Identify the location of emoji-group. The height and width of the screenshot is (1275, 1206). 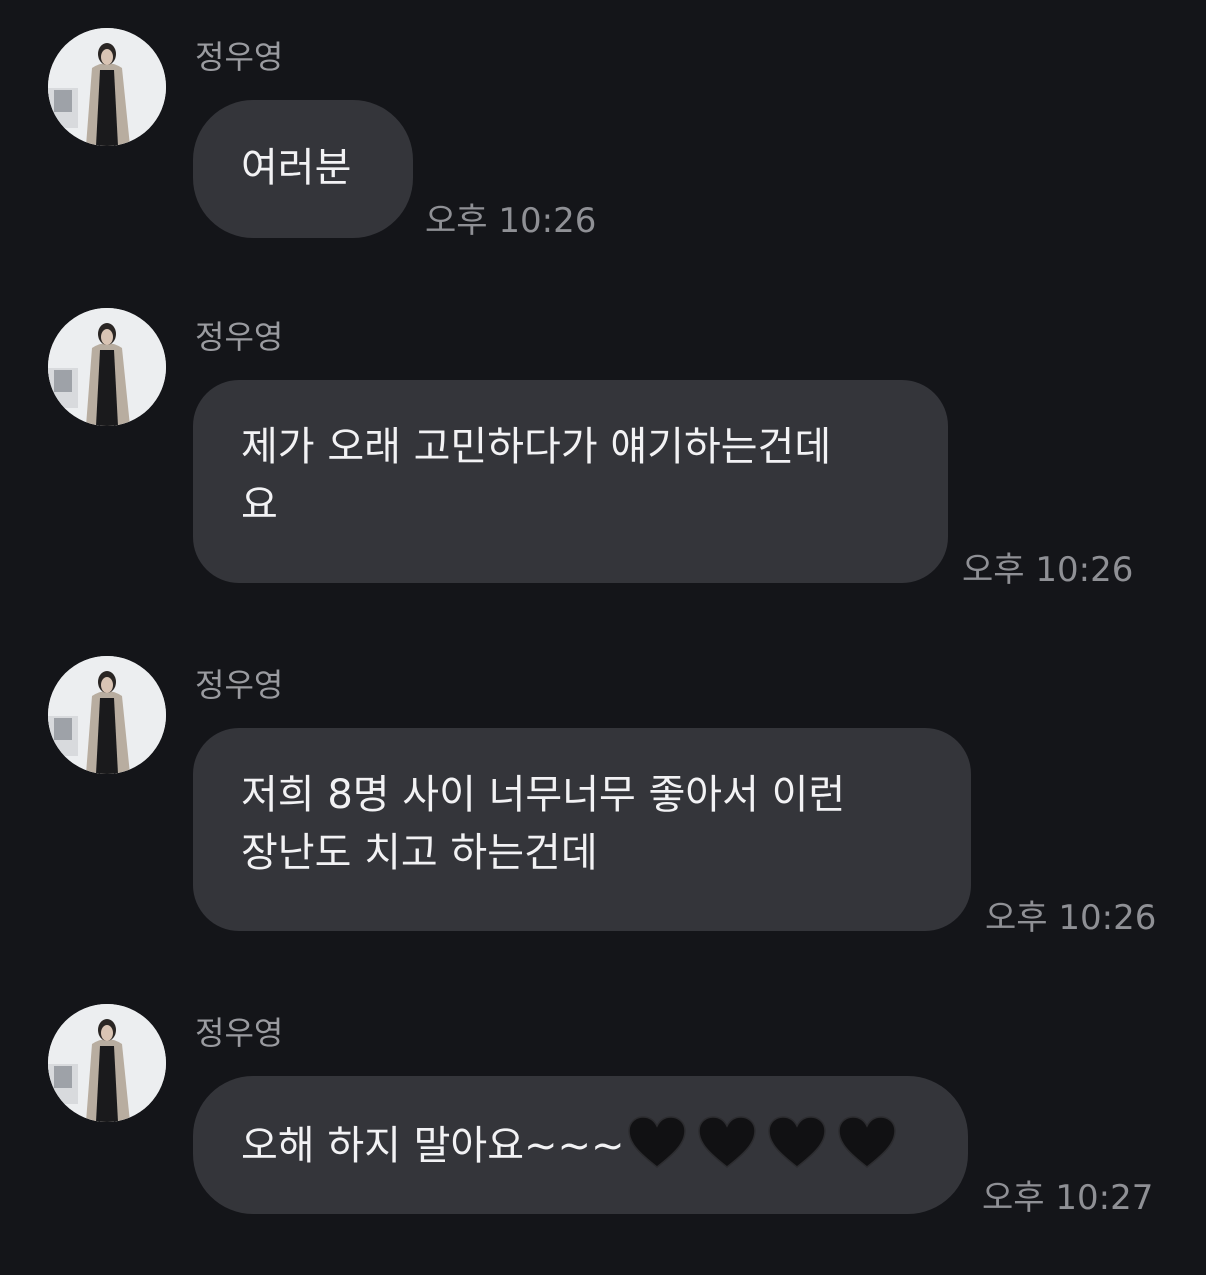
(767, 1145).